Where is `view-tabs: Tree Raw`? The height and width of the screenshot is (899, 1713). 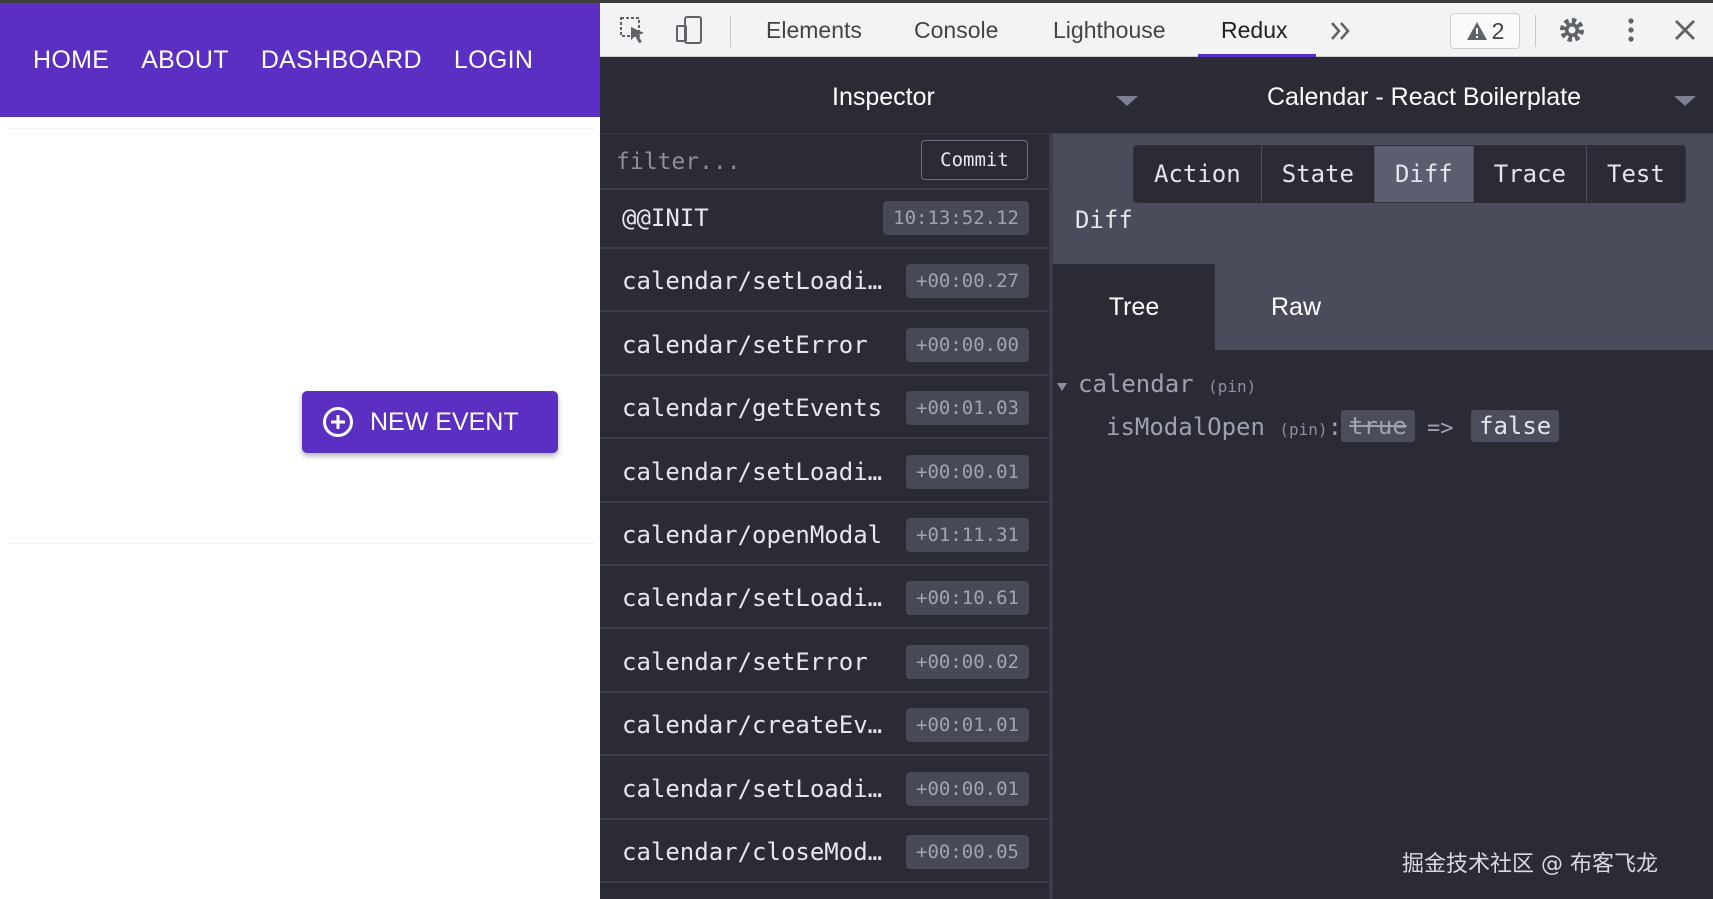 view-tabs: Tree Raw is located at coordinates (1383, 307).